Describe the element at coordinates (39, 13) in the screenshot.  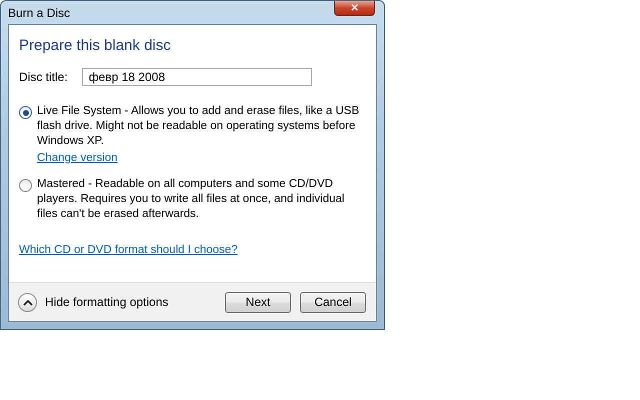
I see `window-title: Burn a Disc` at that location.